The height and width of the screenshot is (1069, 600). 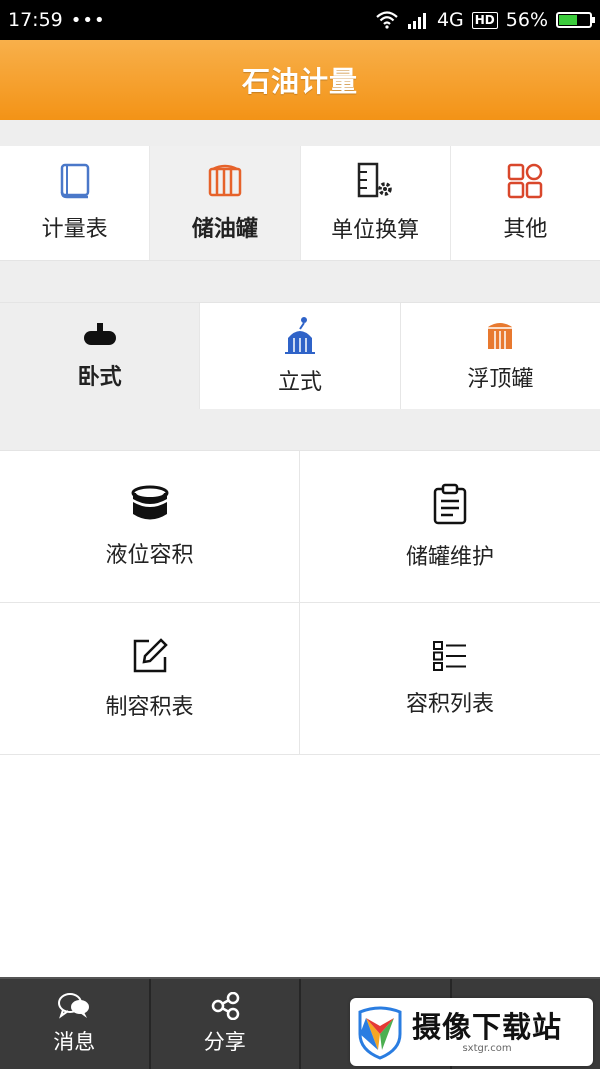 I want to click on watermark-title: 摄像下载站, so click(x=487, y=1027).